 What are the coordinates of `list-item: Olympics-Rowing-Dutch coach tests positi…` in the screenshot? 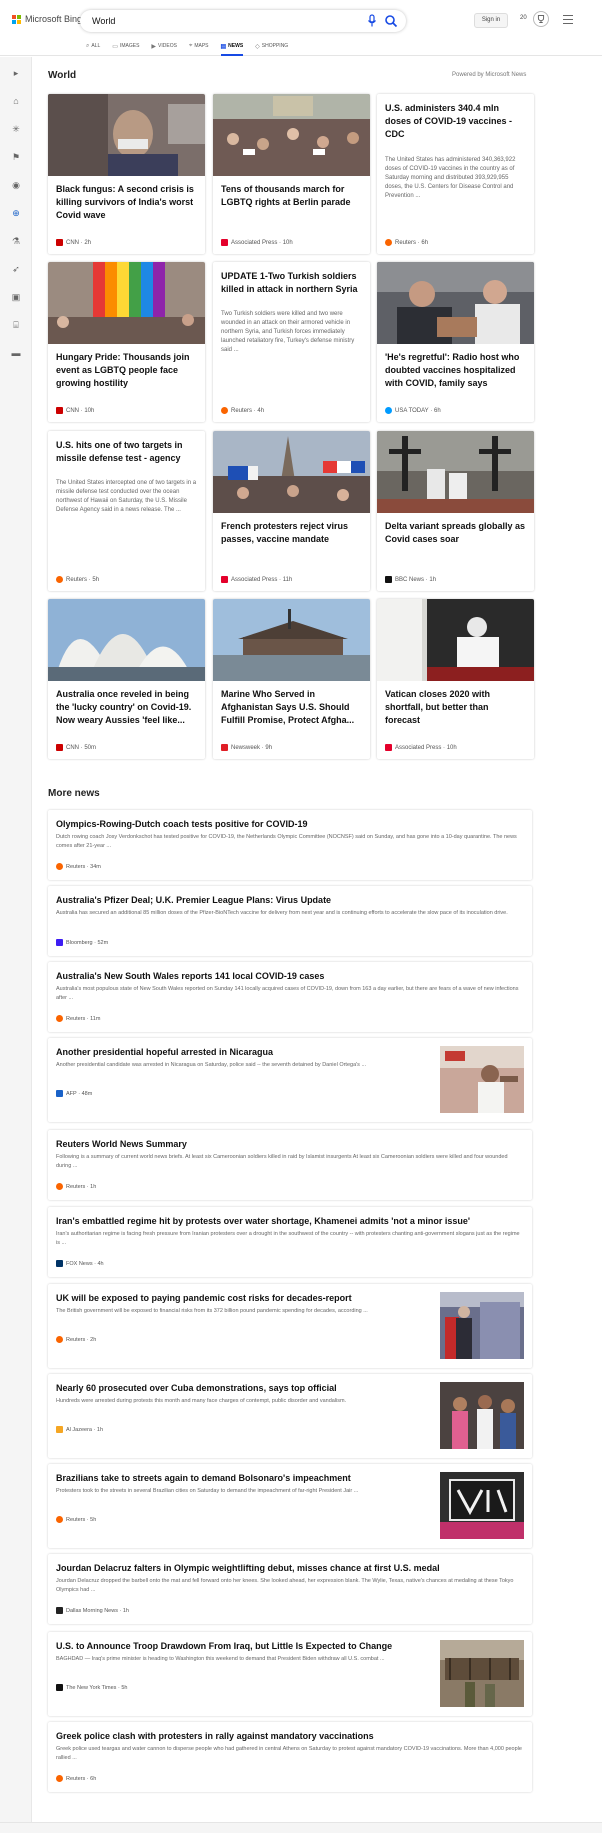 It's located at (290, 845).